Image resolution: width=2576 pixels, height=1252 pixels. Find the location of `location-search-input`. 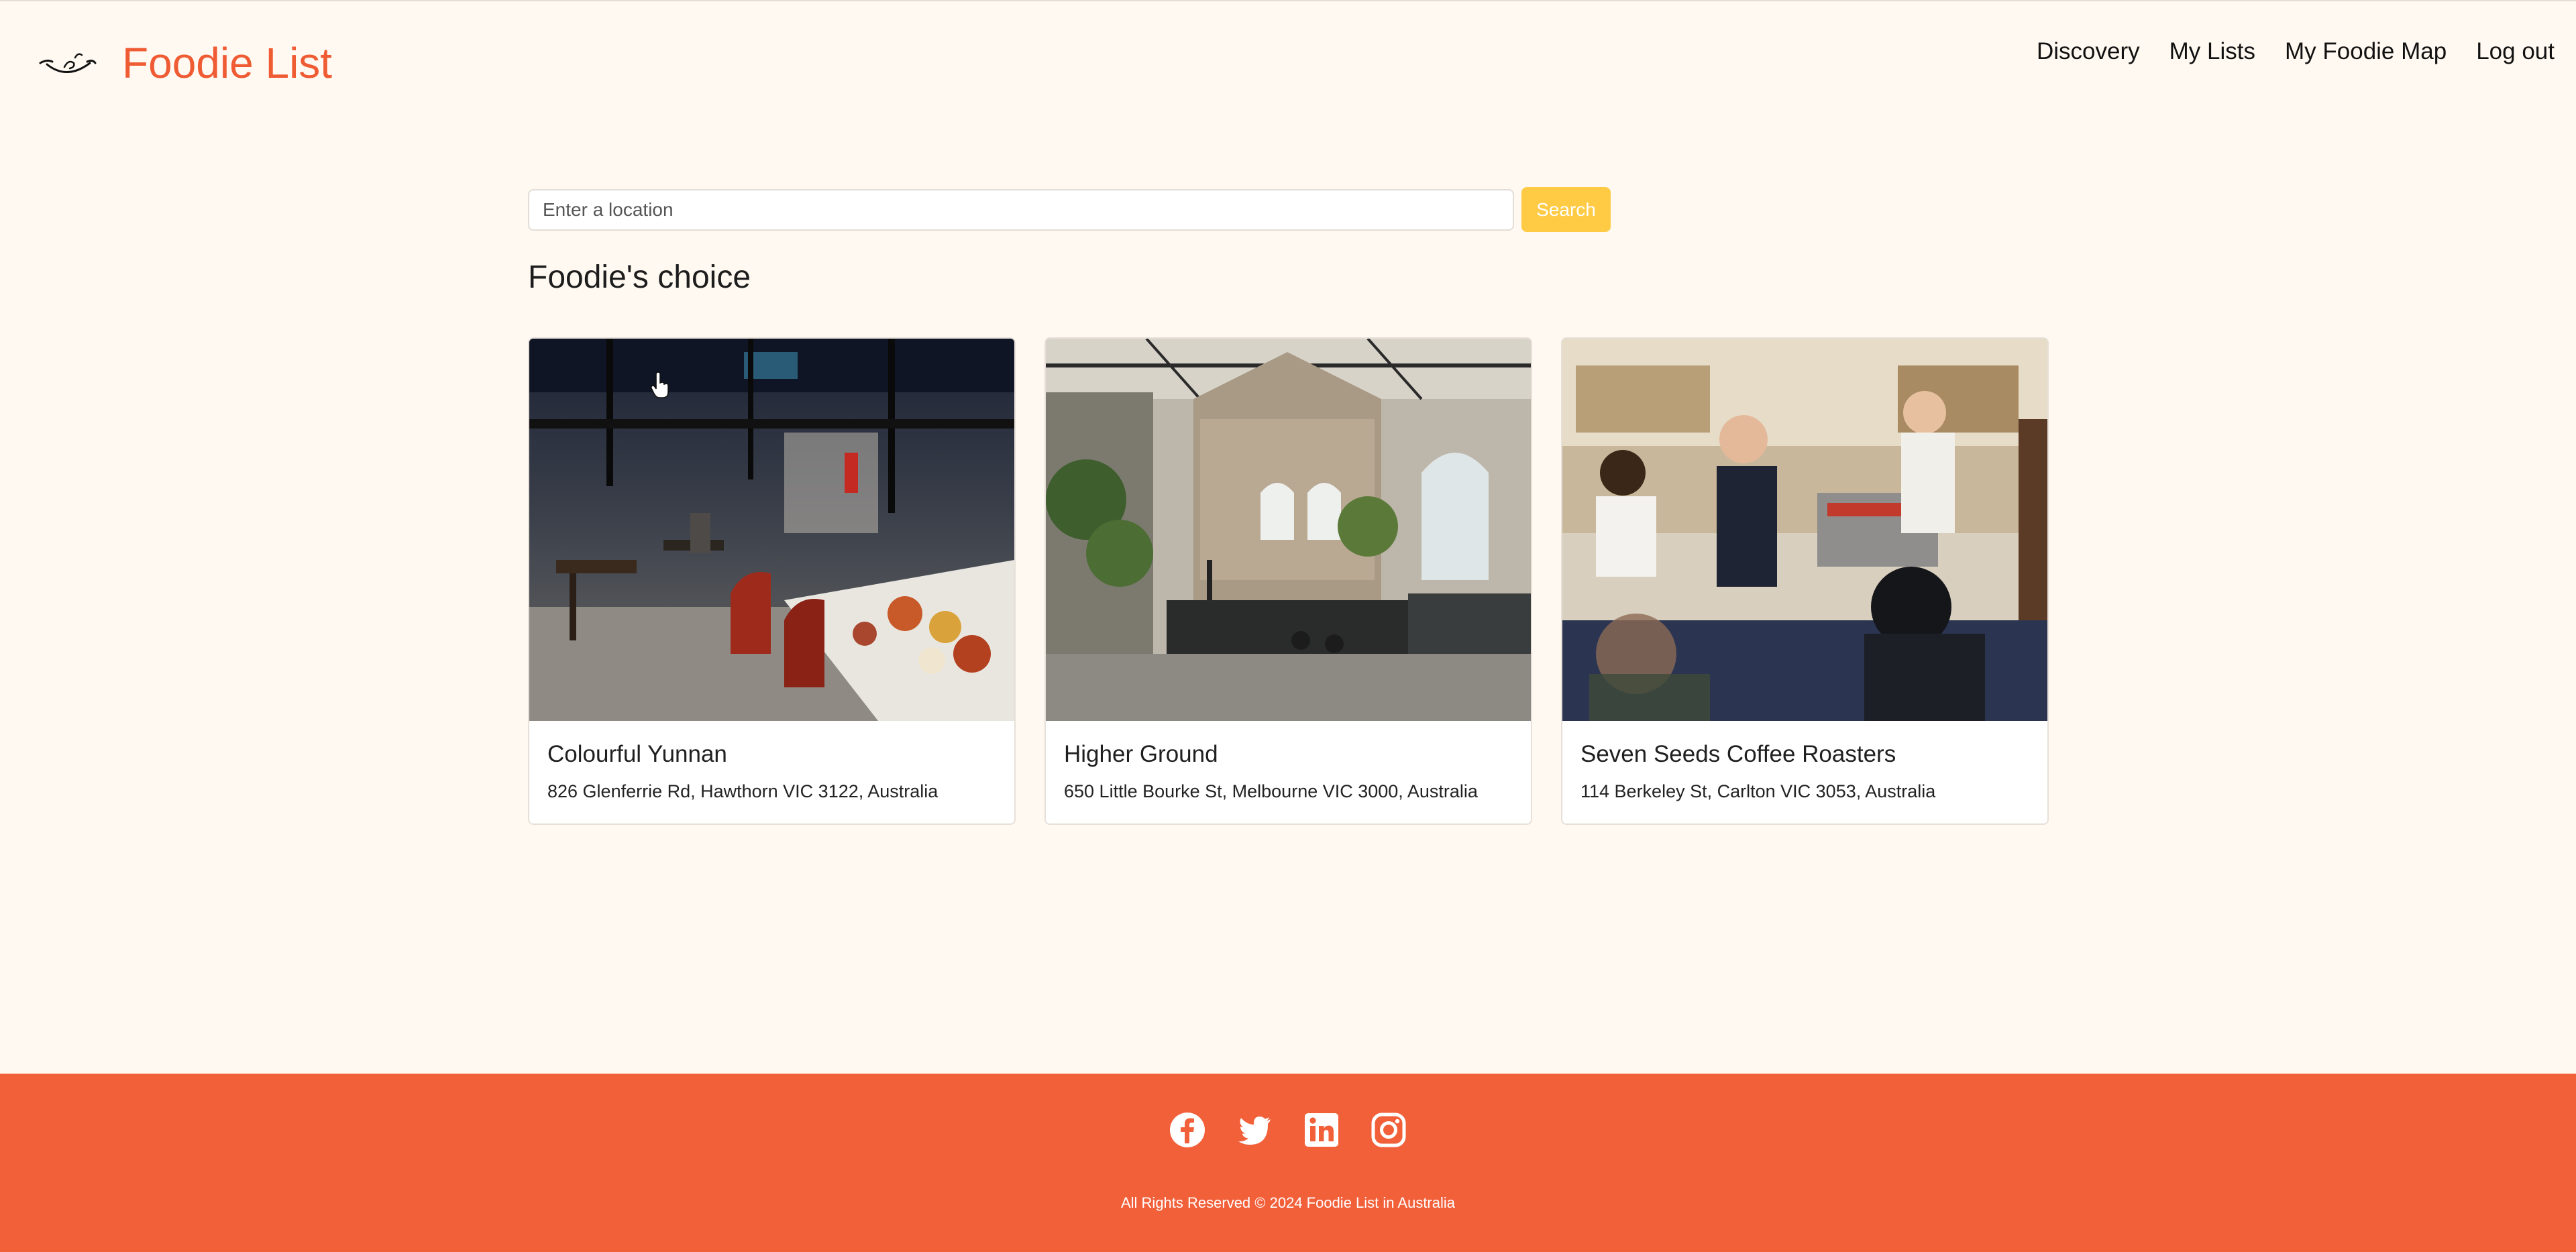

location-search-input is located at coordinates (1021, 209).